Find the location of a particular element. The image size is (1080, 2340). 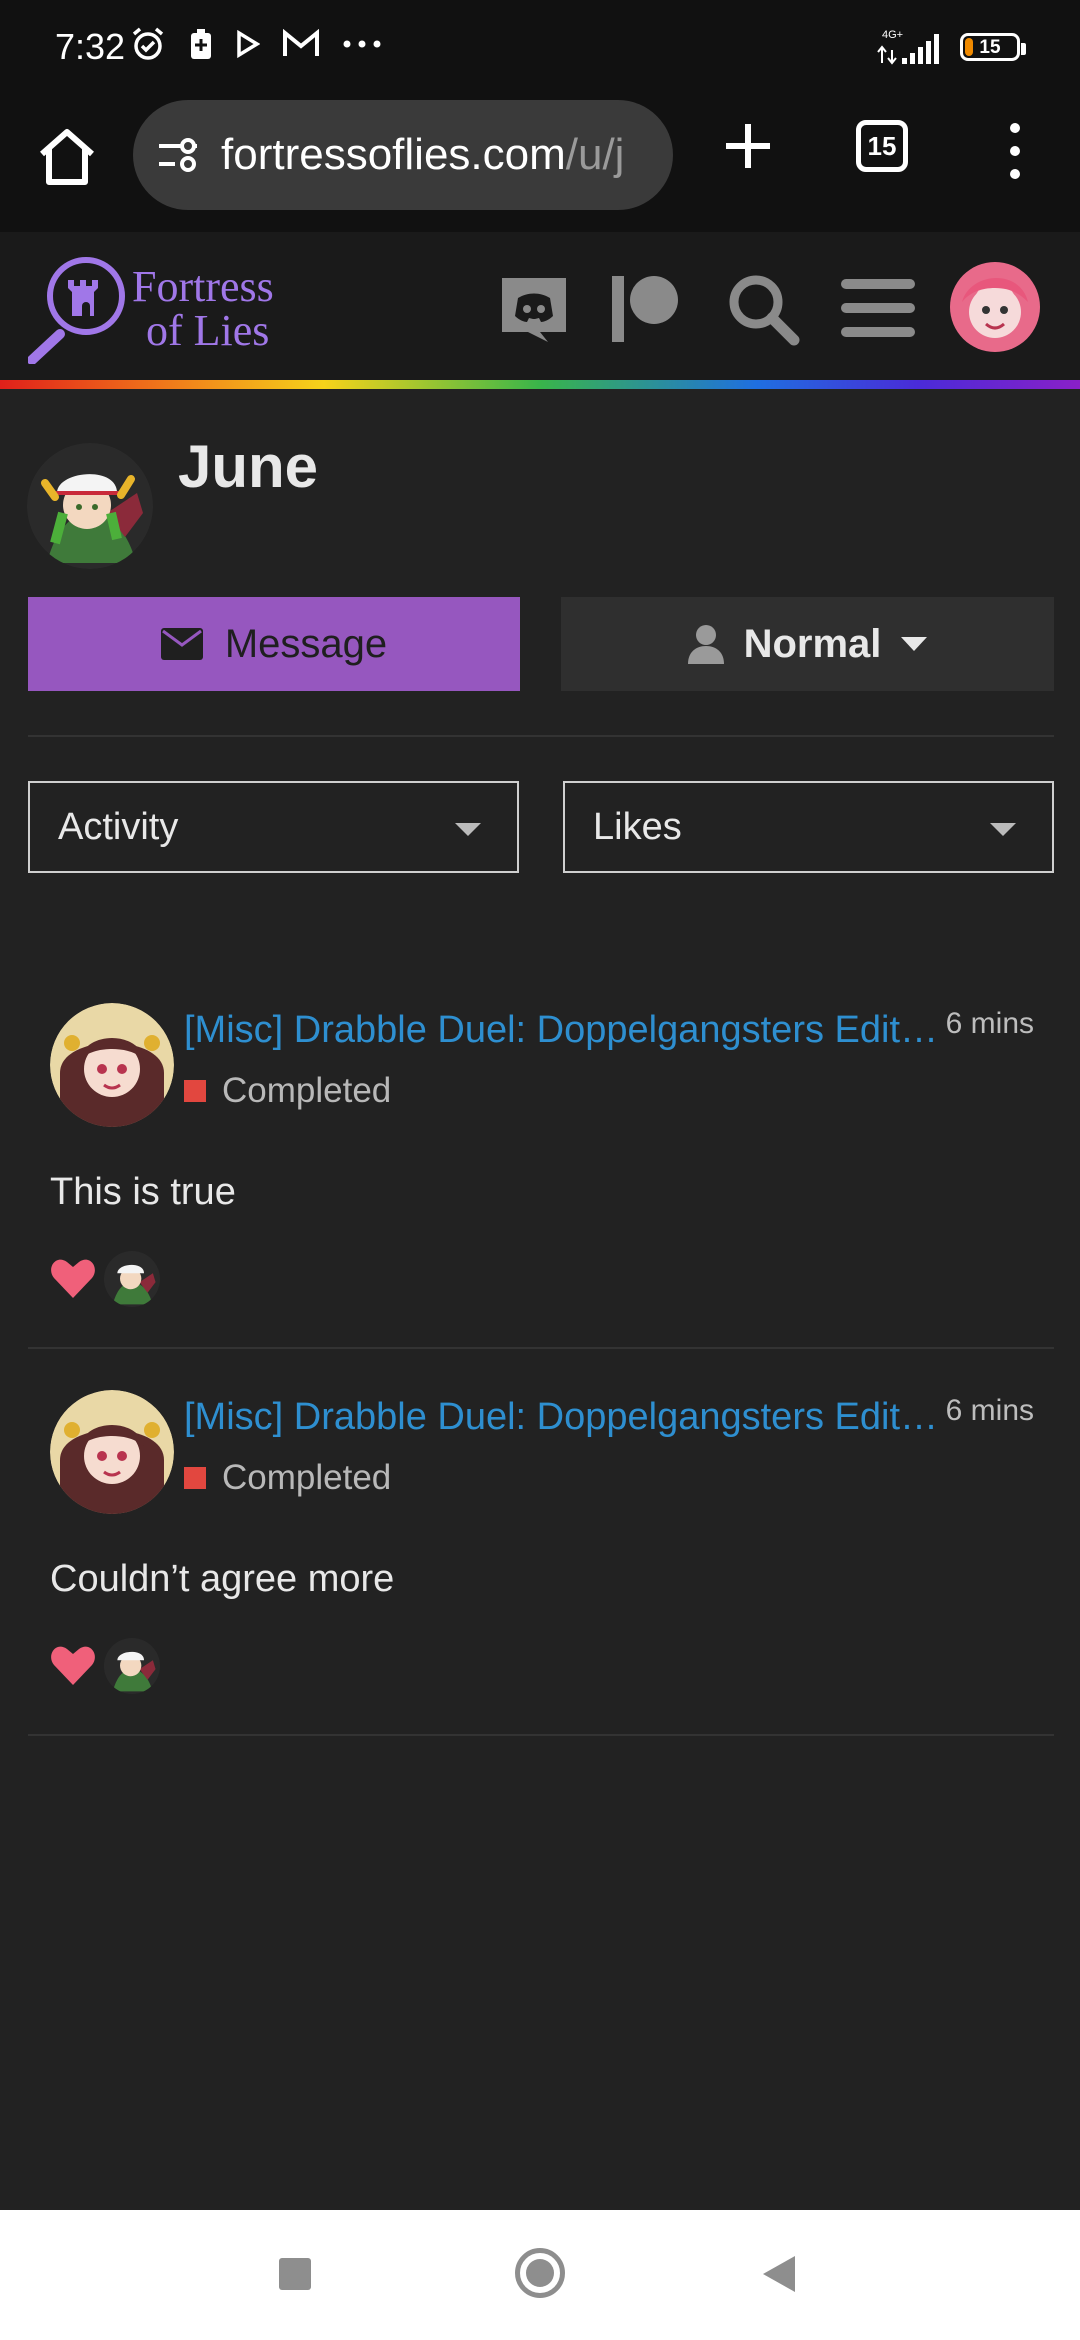

browser-toolbar: fortressoflies.com/u/j 15 is located at coordinates (540, 161).